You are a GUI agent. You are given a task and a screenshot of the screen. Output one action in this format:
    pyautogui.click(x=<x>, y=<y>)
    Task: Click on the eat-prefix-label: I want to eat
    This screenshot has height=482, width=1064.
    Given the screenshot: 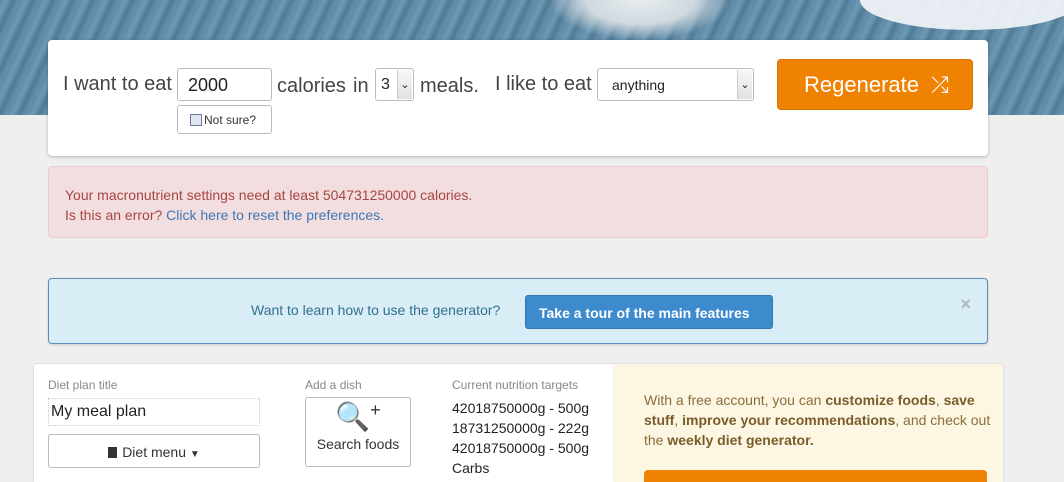 What is the action you would take?
    pyautogui.click(x=117, y=84)
    